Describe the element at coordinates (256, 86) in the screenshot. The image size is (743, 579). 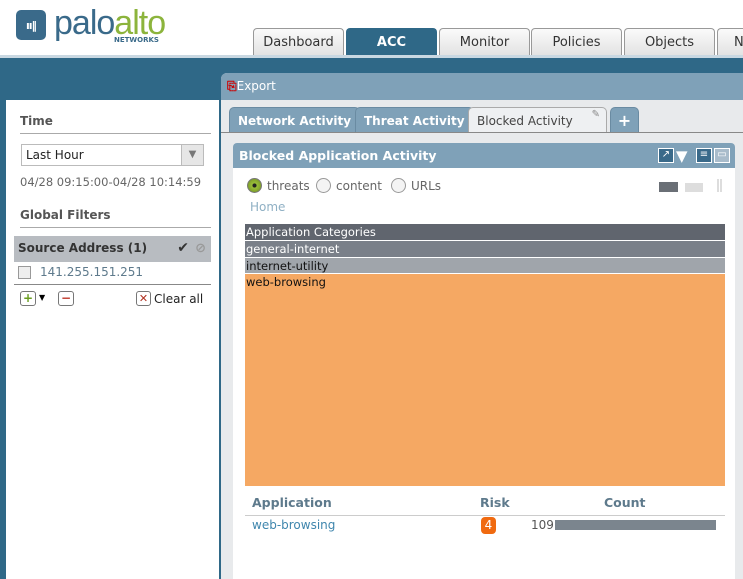
I see `export-label: Export` at that location.